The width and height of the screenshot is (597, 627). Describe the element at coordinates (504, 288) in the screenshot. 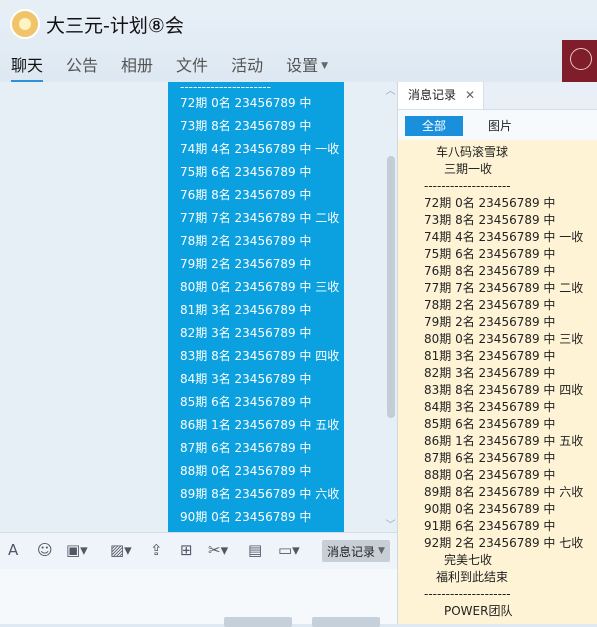

I see `history-line: 77期 7名 23456789 中 二收` at that location.